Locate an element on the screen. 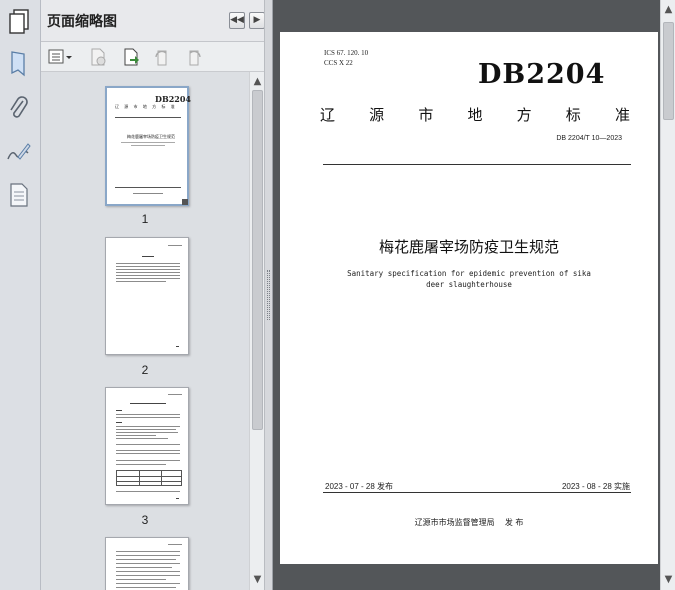 Image resolution: width=675 pixels, height=590 pixels. issuing-authority: 辽源市市场监督管理局 发 布 is located at coordinates (469, 522).